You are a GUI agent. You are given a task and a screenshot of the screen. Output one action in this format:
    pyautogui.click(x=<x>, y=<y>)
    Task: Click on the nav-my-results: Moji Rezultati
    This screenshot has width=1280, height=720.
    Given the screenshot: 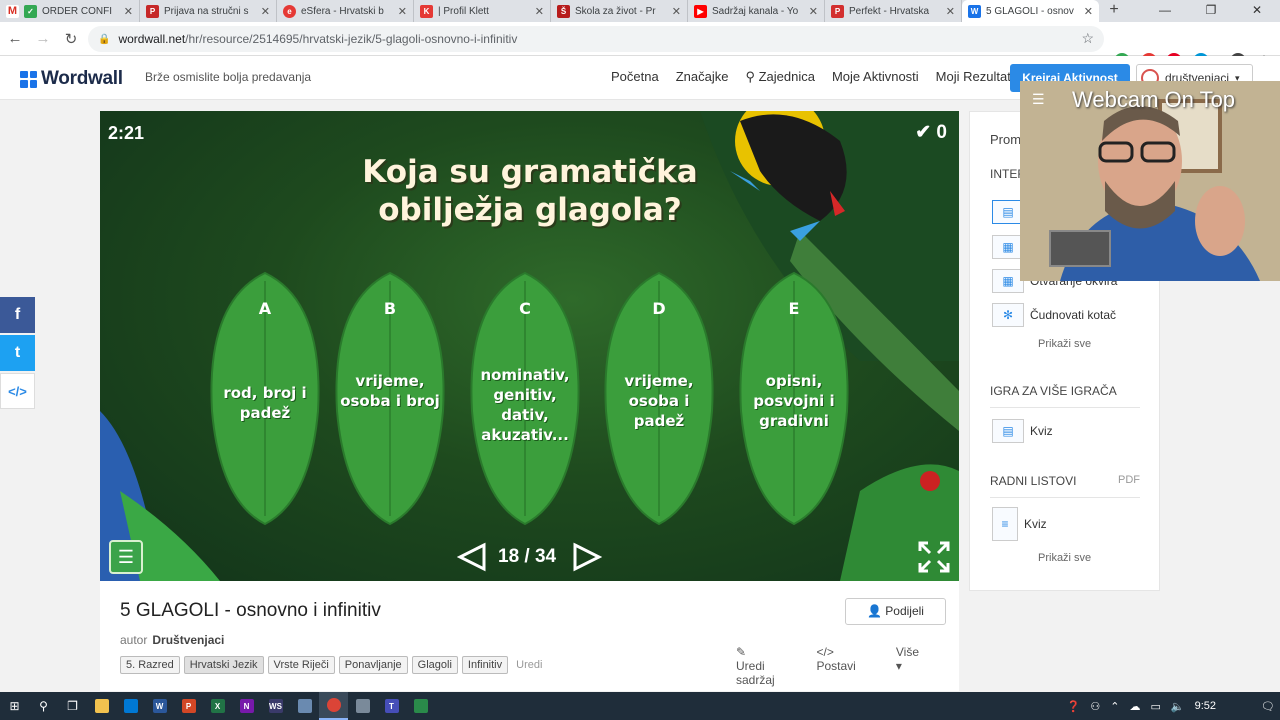 What is the action you would take?
    pyautogui.click(x=975, y=77)
    